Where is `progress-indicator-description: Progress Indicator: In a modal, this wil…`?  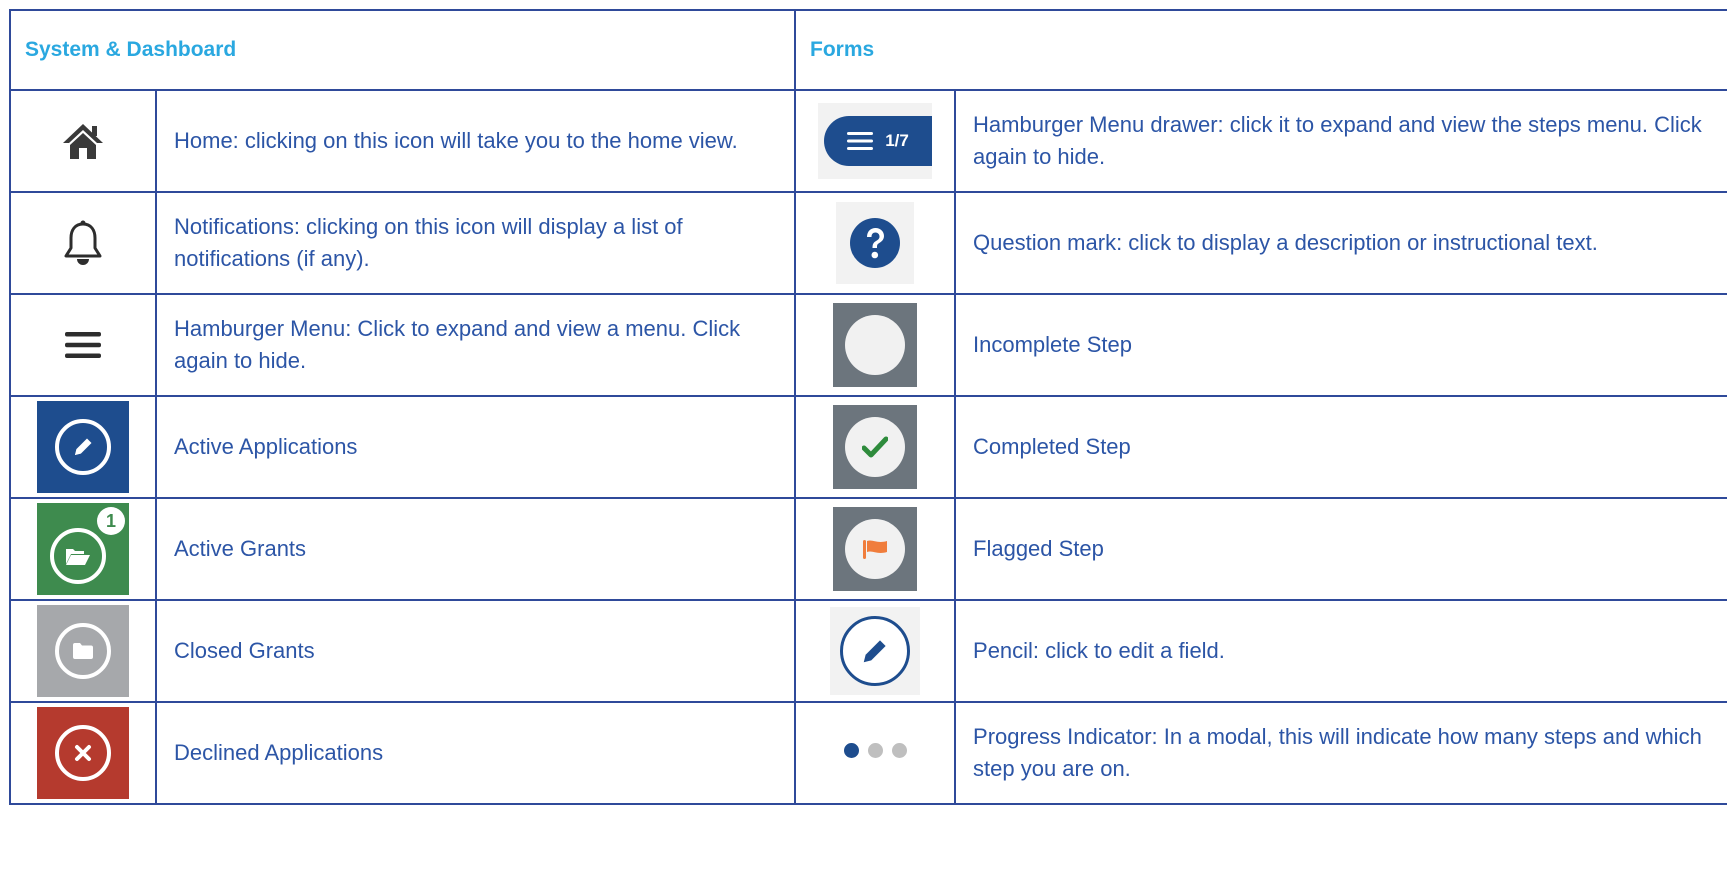
progress-indicator-description: Progress Indicator: In a modal, this wil… is located at coordinates (1340, 753).